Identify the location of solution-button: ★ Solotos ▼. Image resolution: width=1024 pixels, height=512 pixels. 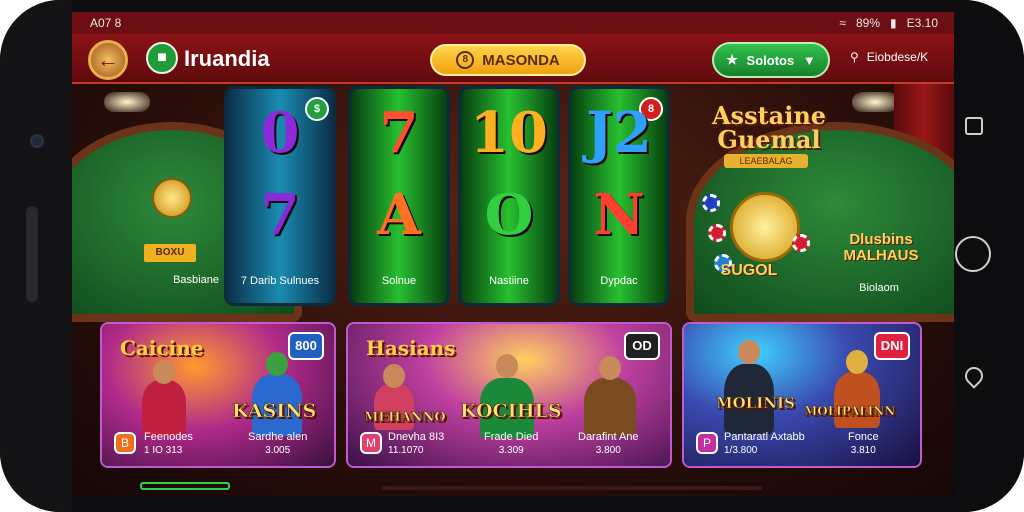
(771, 60).